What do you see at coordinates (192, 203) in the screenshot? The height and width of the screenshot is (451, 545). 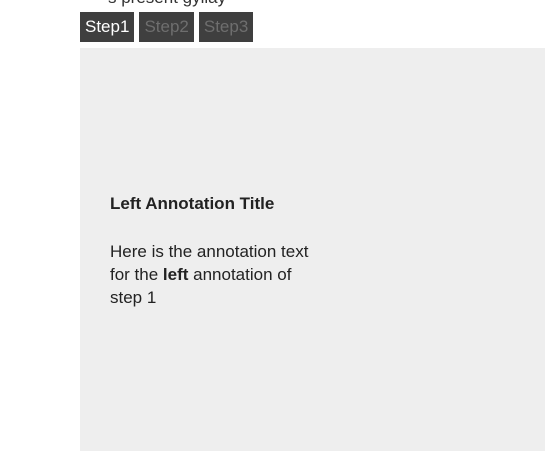 I see `annotation-title: Left Annotation Title` at bounding box center [192, 203].